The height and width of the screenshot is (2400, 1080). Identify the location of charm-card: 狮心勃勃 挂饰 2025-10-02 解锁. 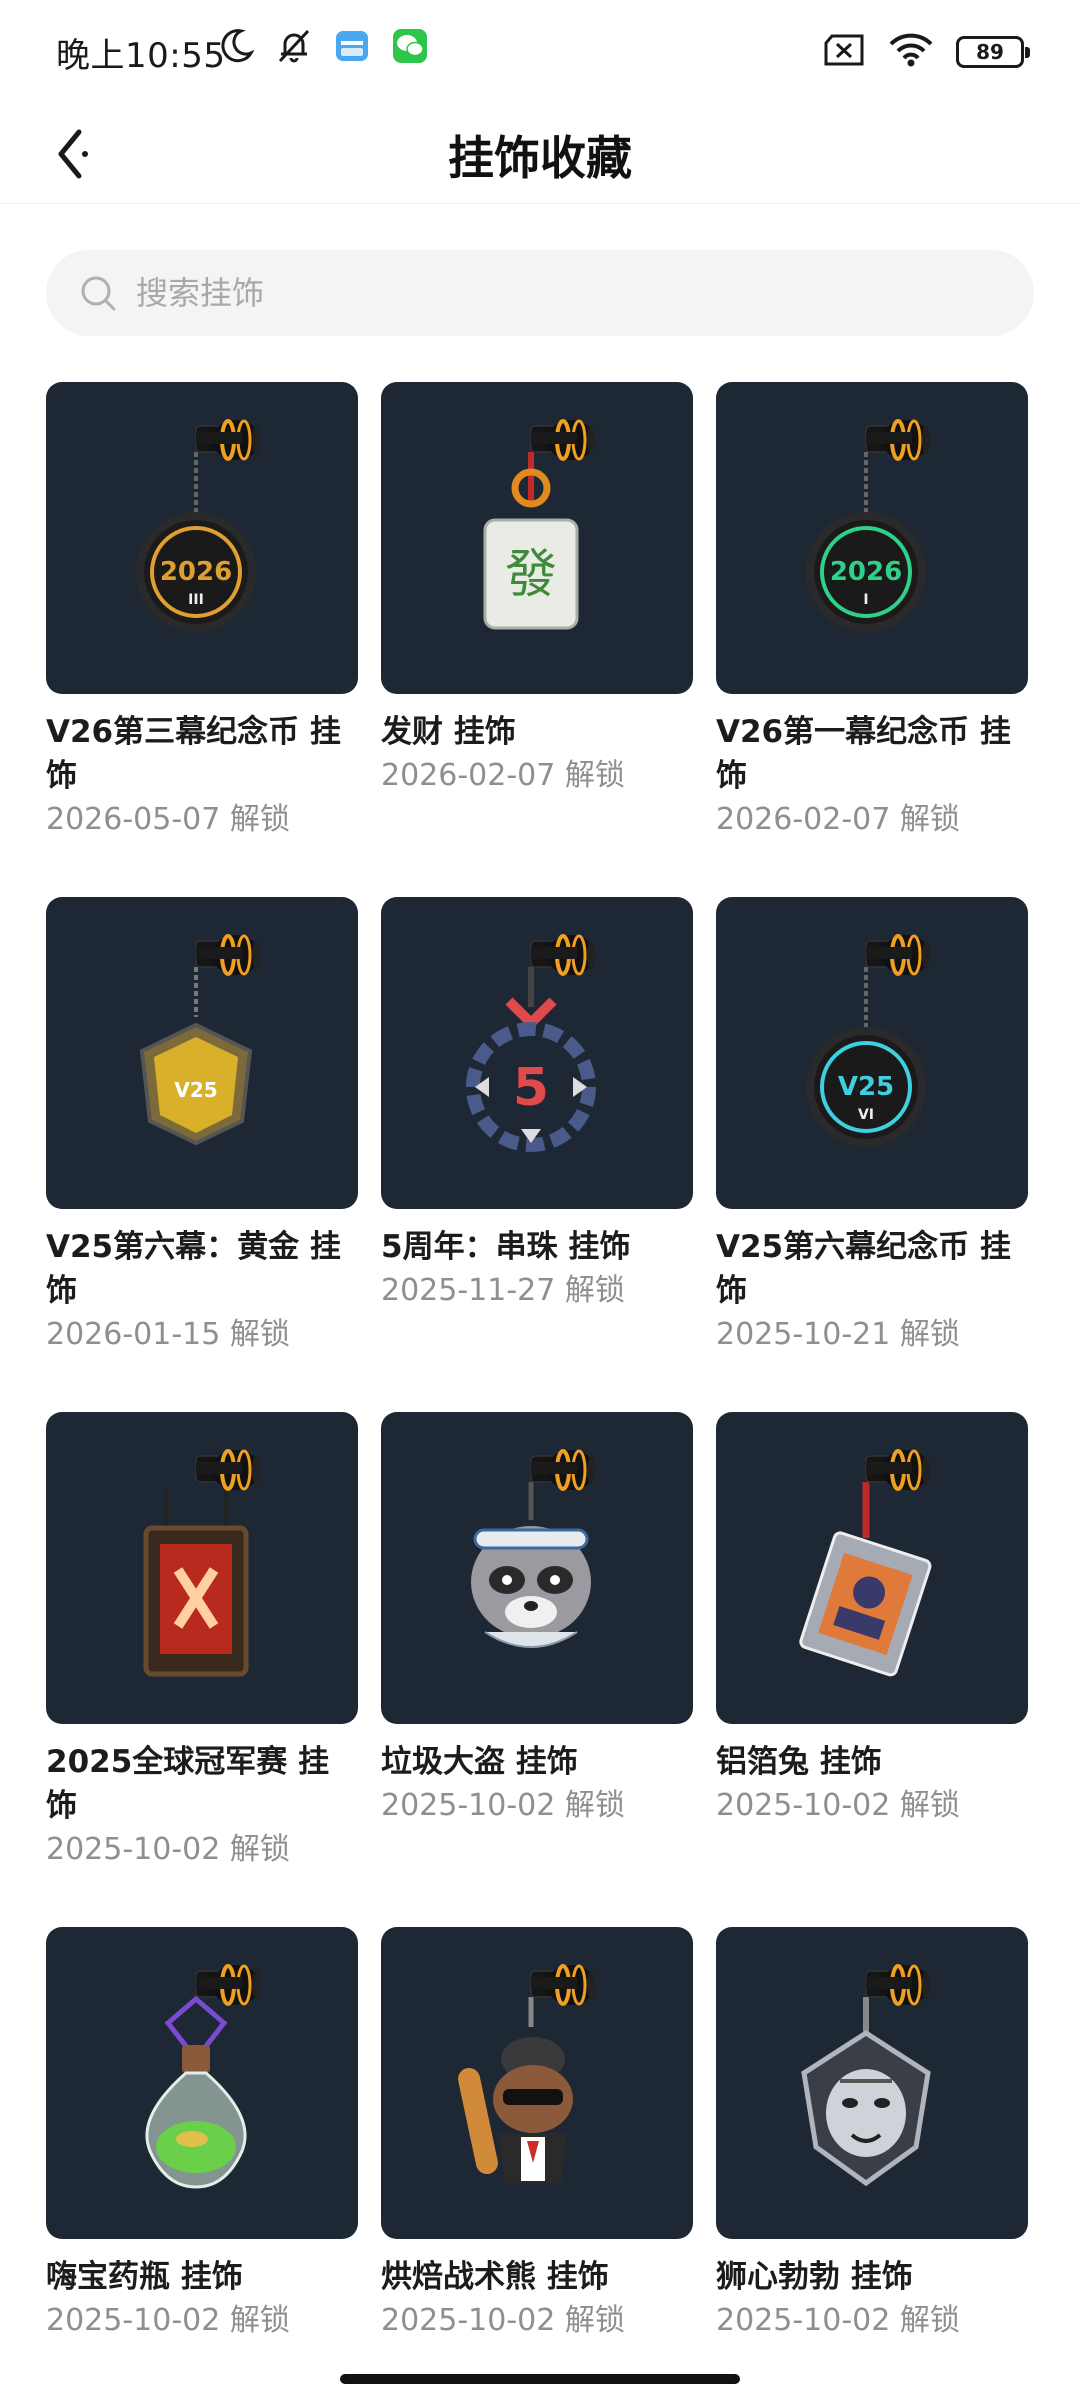
(872, 2135).